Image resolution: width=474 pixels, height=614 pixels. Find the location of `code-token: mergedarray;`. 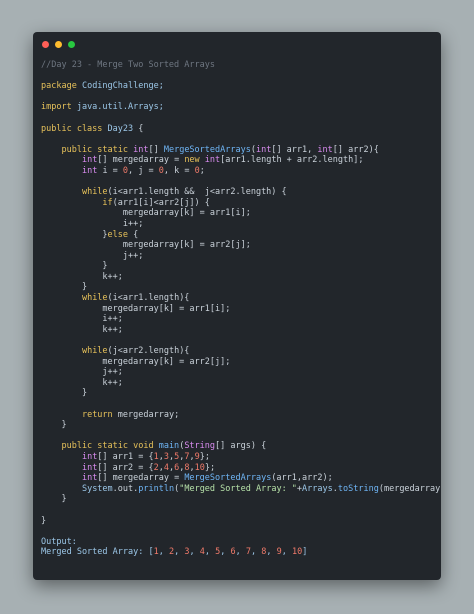

code-token: mergedarray; is located at coordinates (148, 414).